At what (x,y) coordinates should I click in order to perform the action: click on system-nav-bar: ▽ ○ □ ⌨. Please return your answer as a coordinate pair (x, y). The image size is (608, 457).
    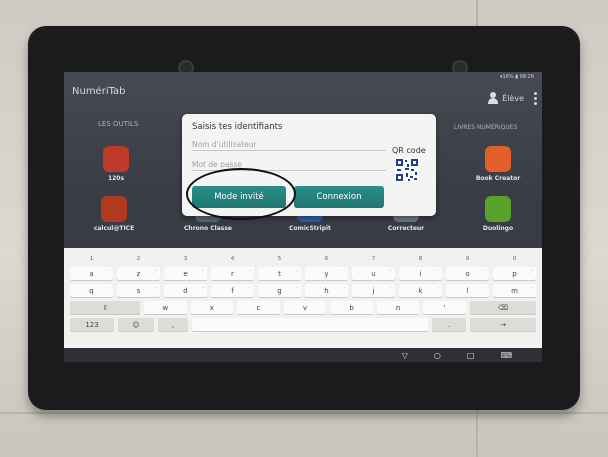
    Looking at the image, I should click on (303, 355).